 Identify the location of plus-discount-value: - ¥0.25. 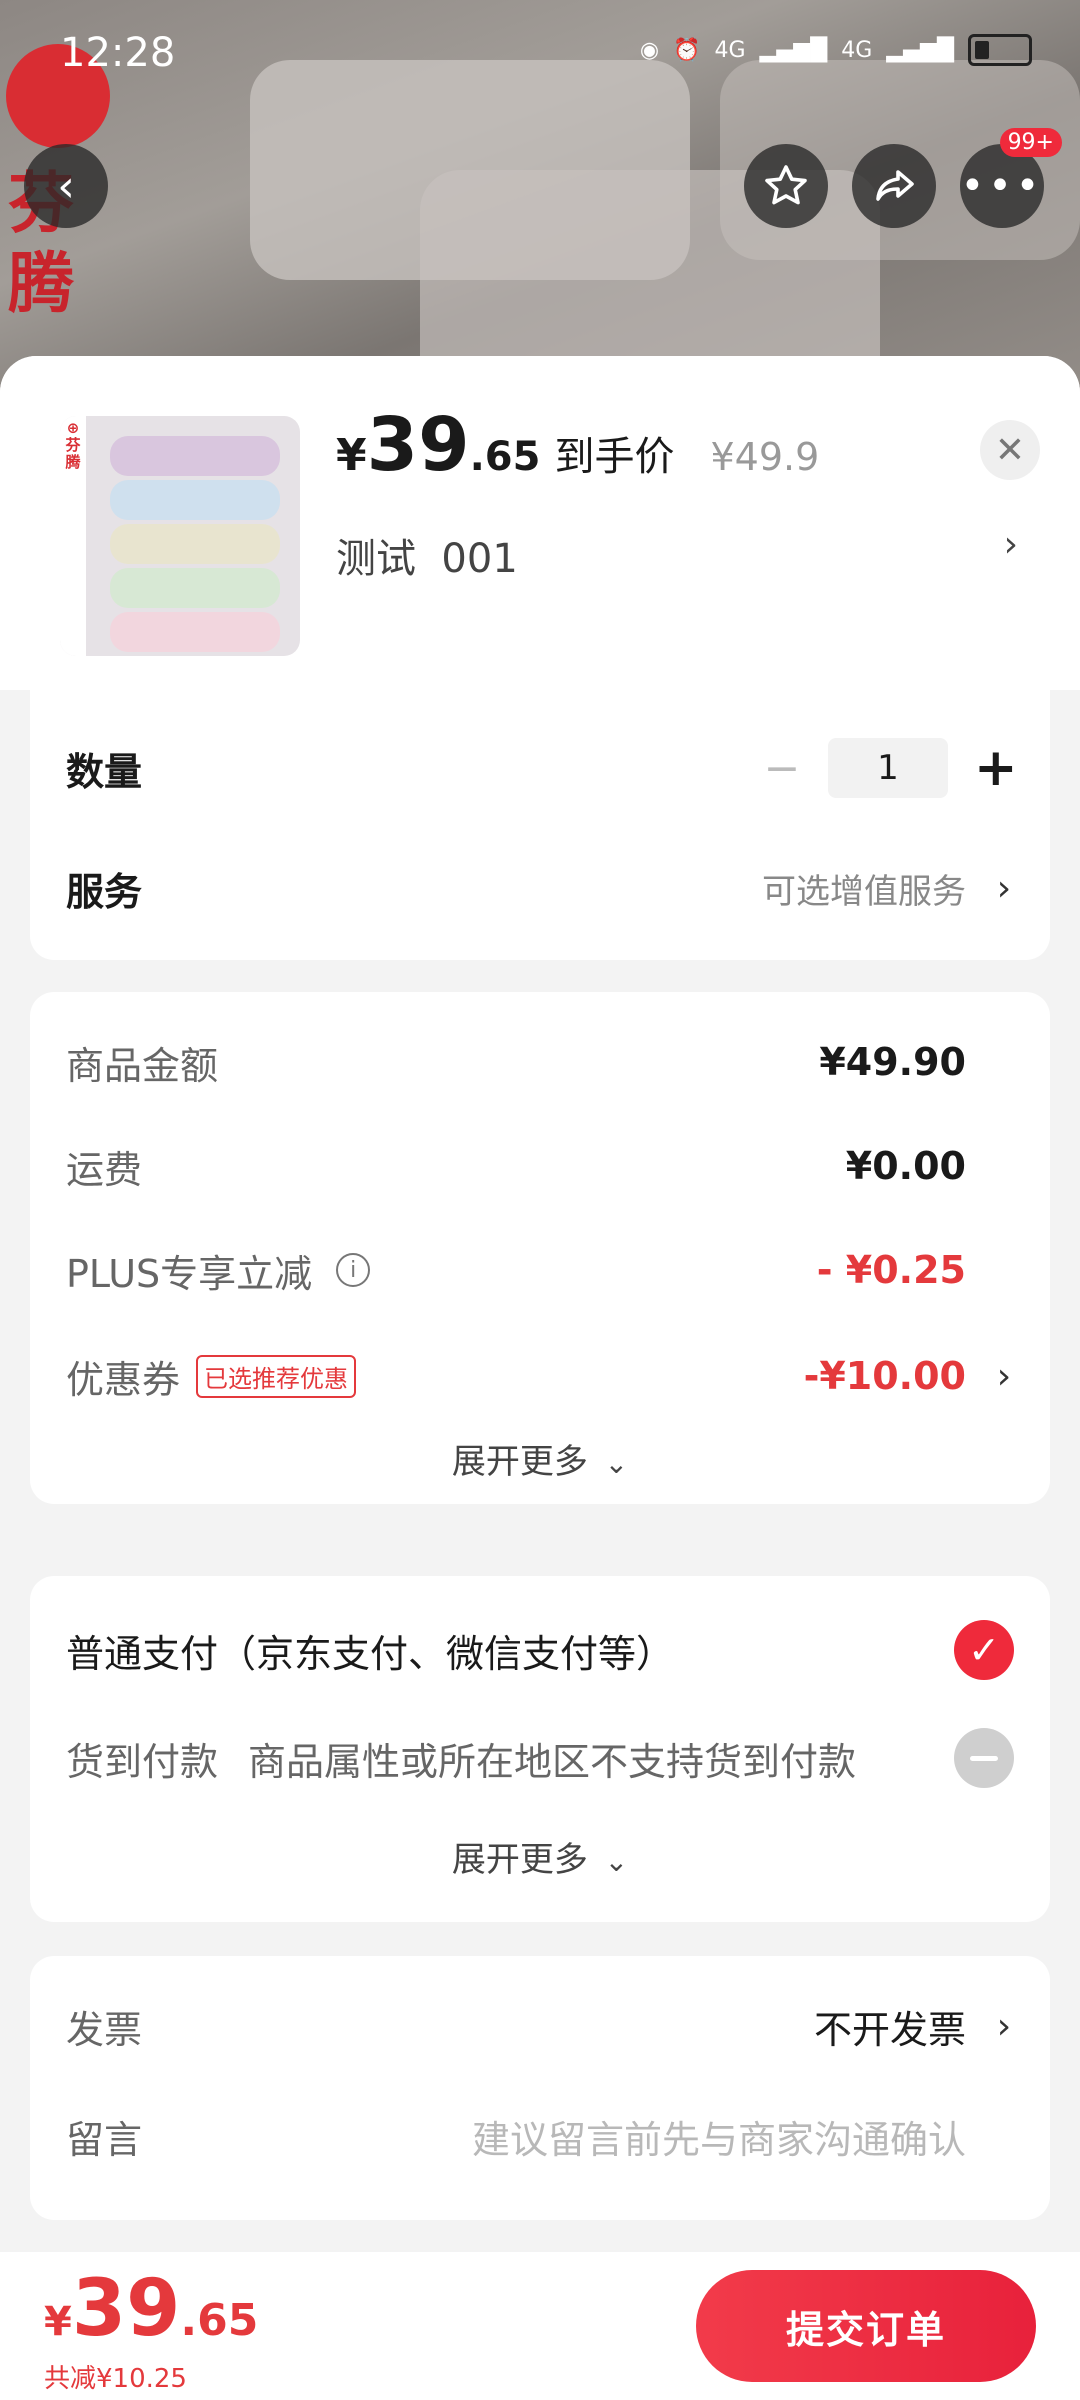
(891, 1270).